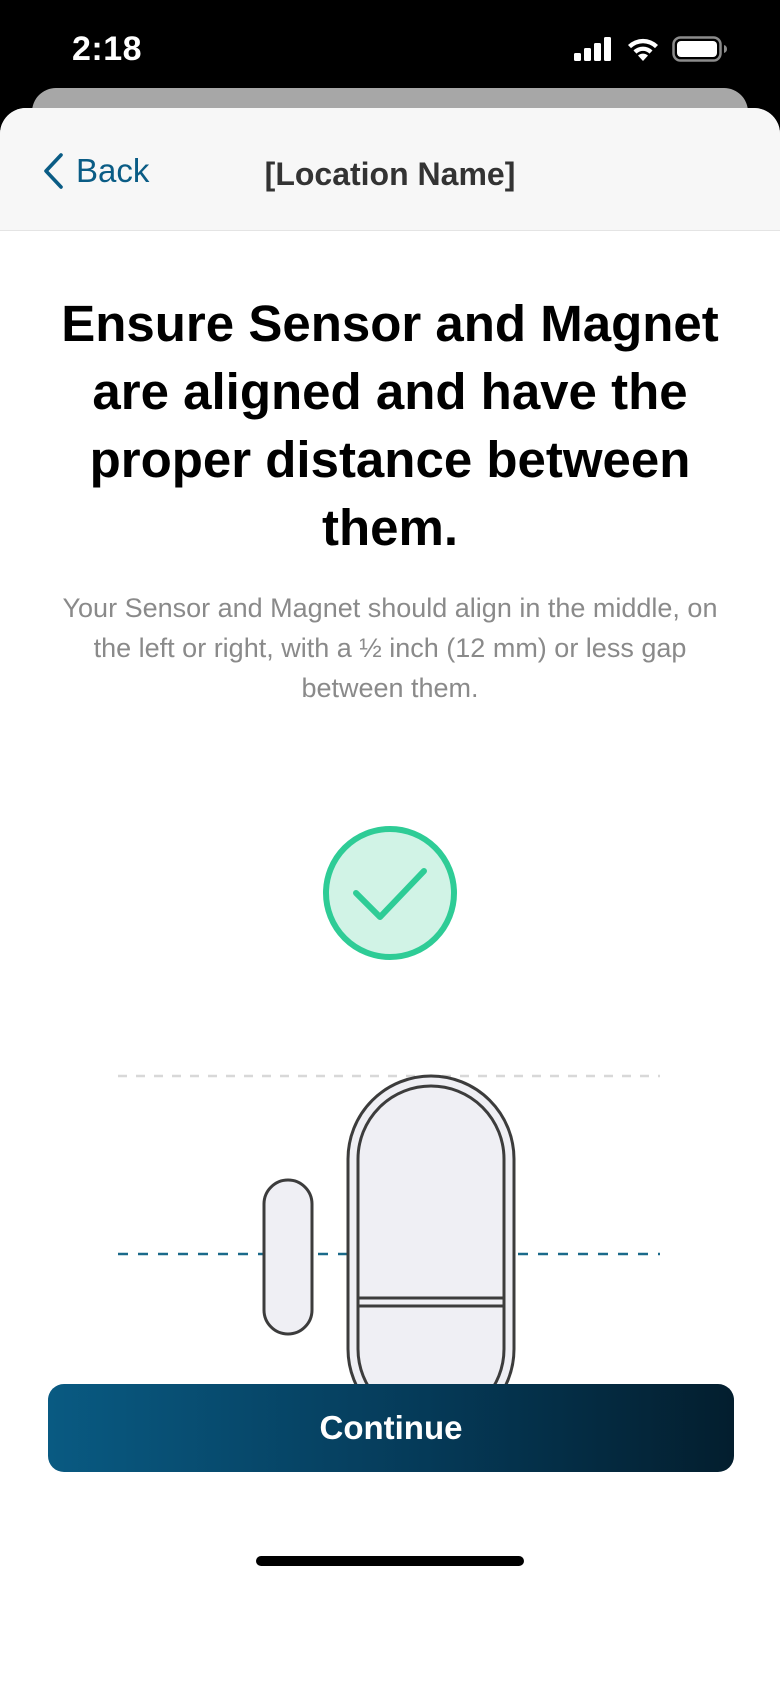 Image resolution: width=780 pixels, height=1688 pixels. I want to click on checkmark-circle-icon, so click(390, 893).